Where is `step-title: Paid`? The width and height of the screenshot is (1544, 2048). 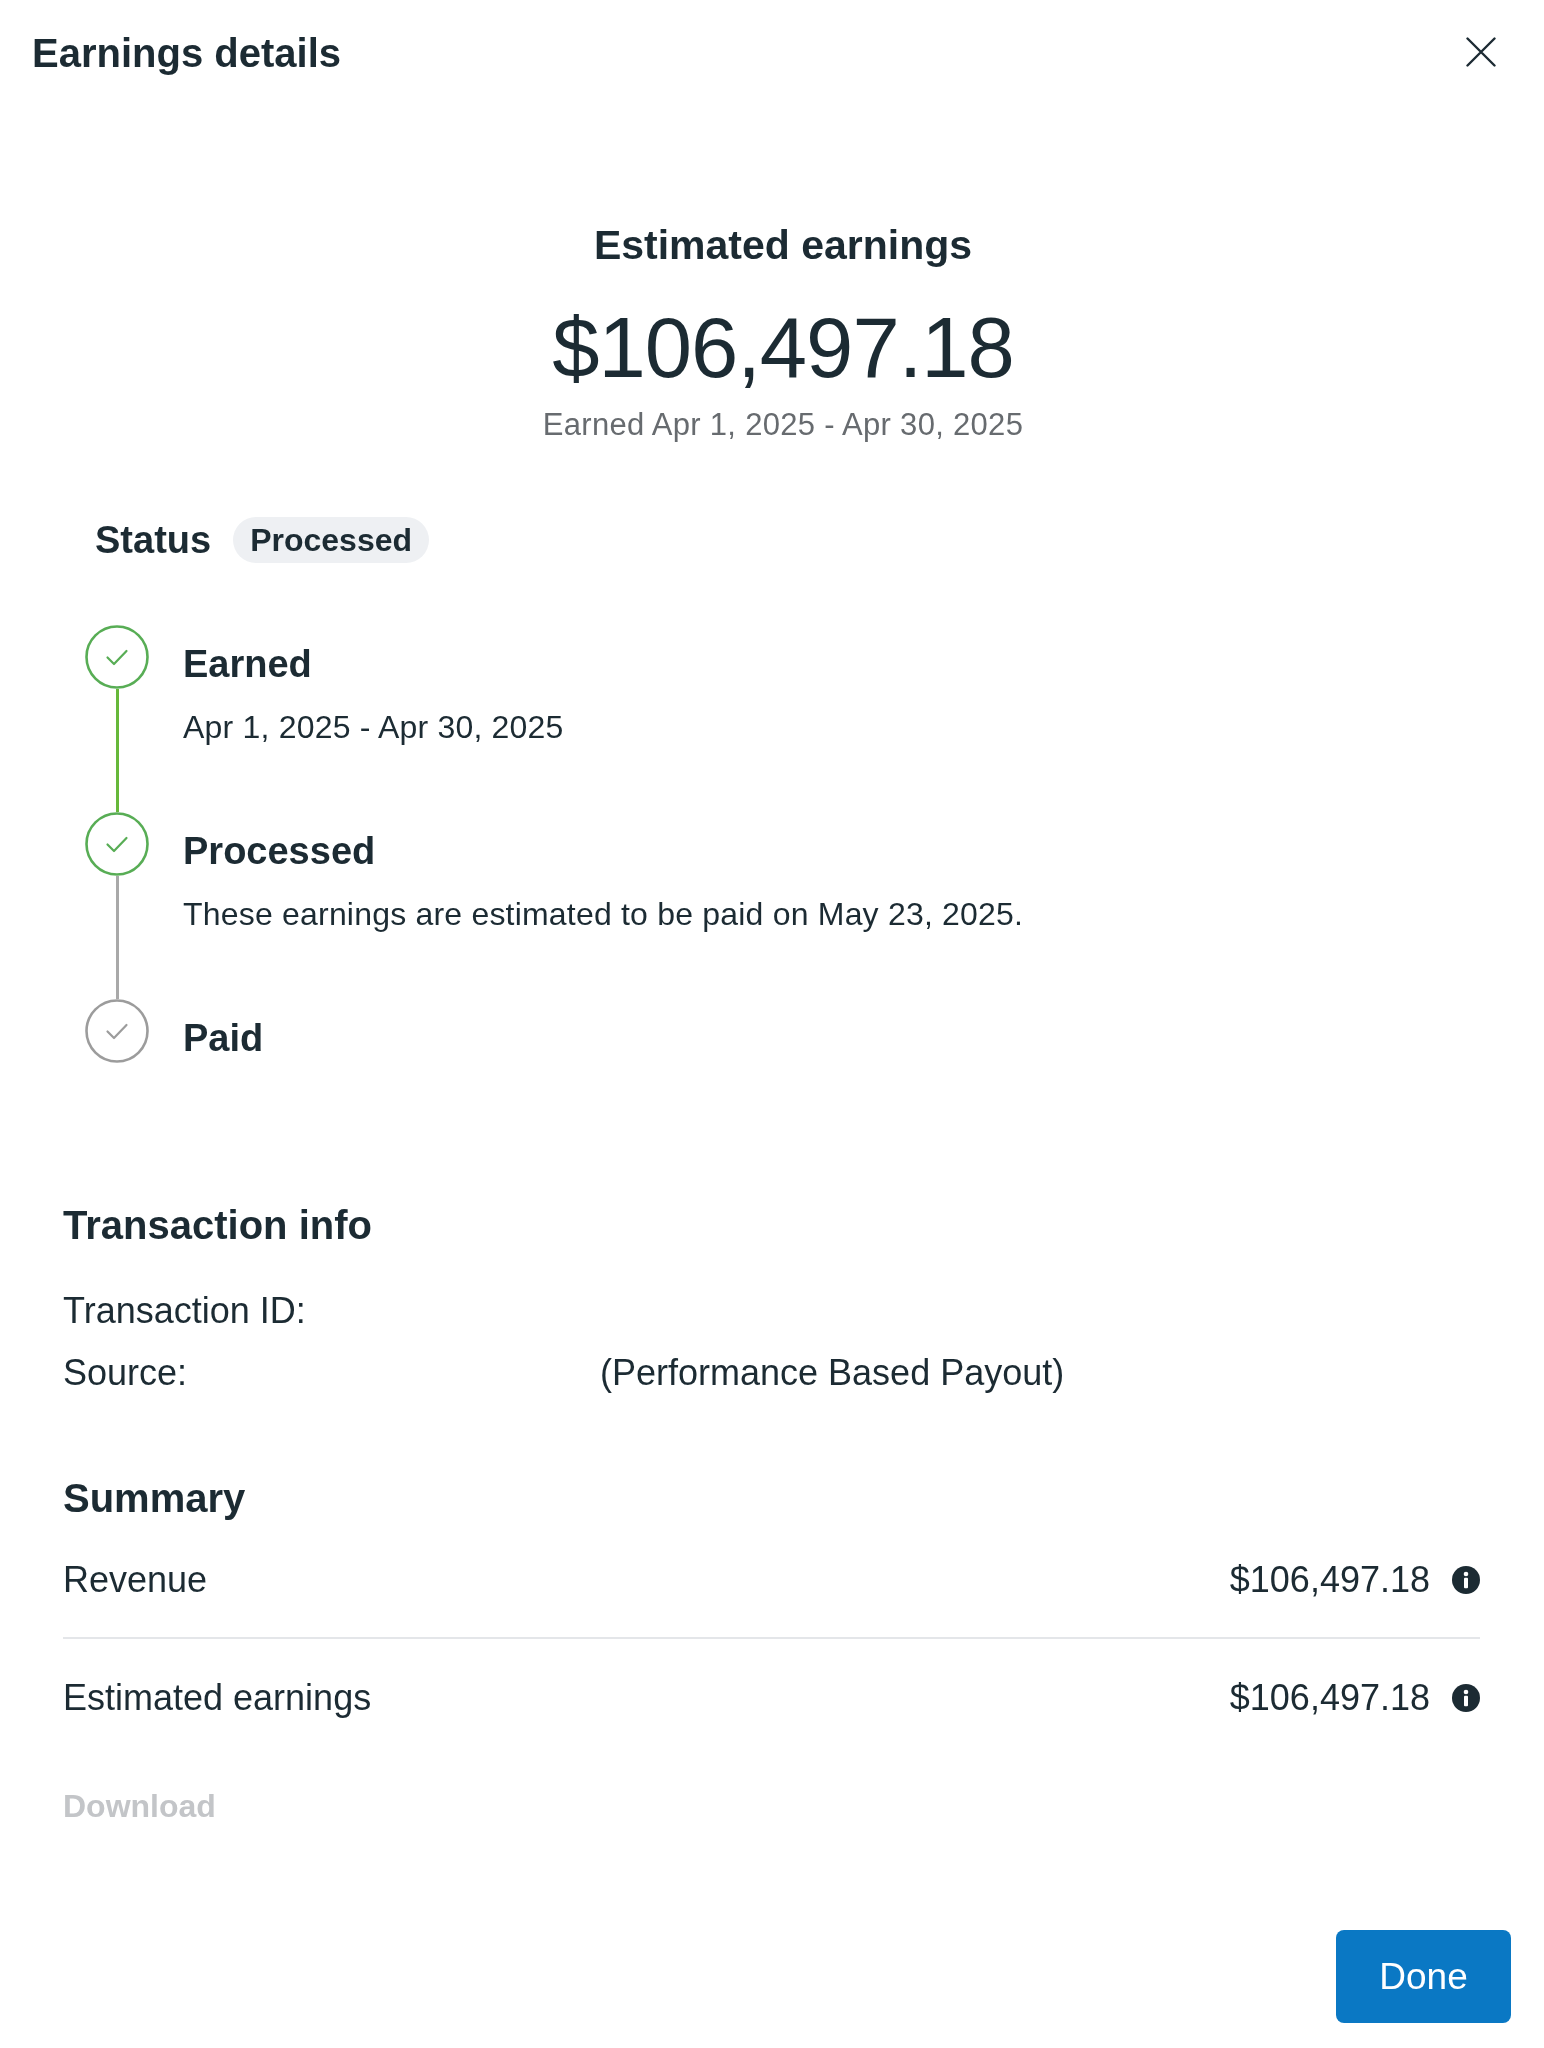 step-title: Paid is located at coordinates (223, 1038).